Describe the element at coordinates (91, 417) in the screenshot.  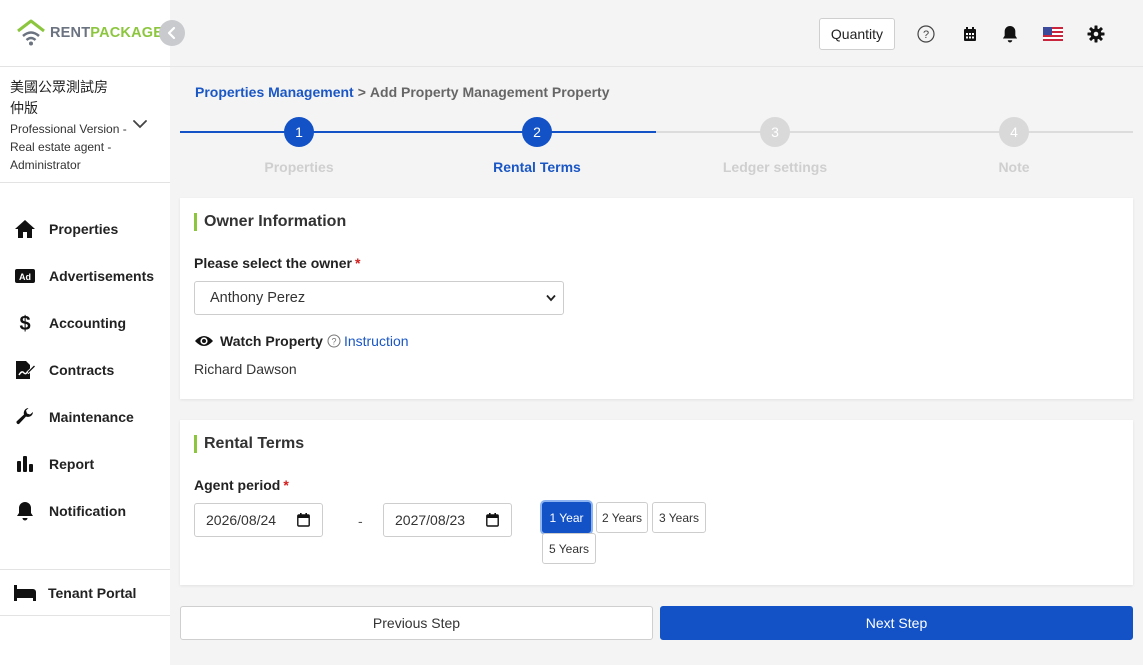
I see `sidebar-item-label: Maintenance` at that location.